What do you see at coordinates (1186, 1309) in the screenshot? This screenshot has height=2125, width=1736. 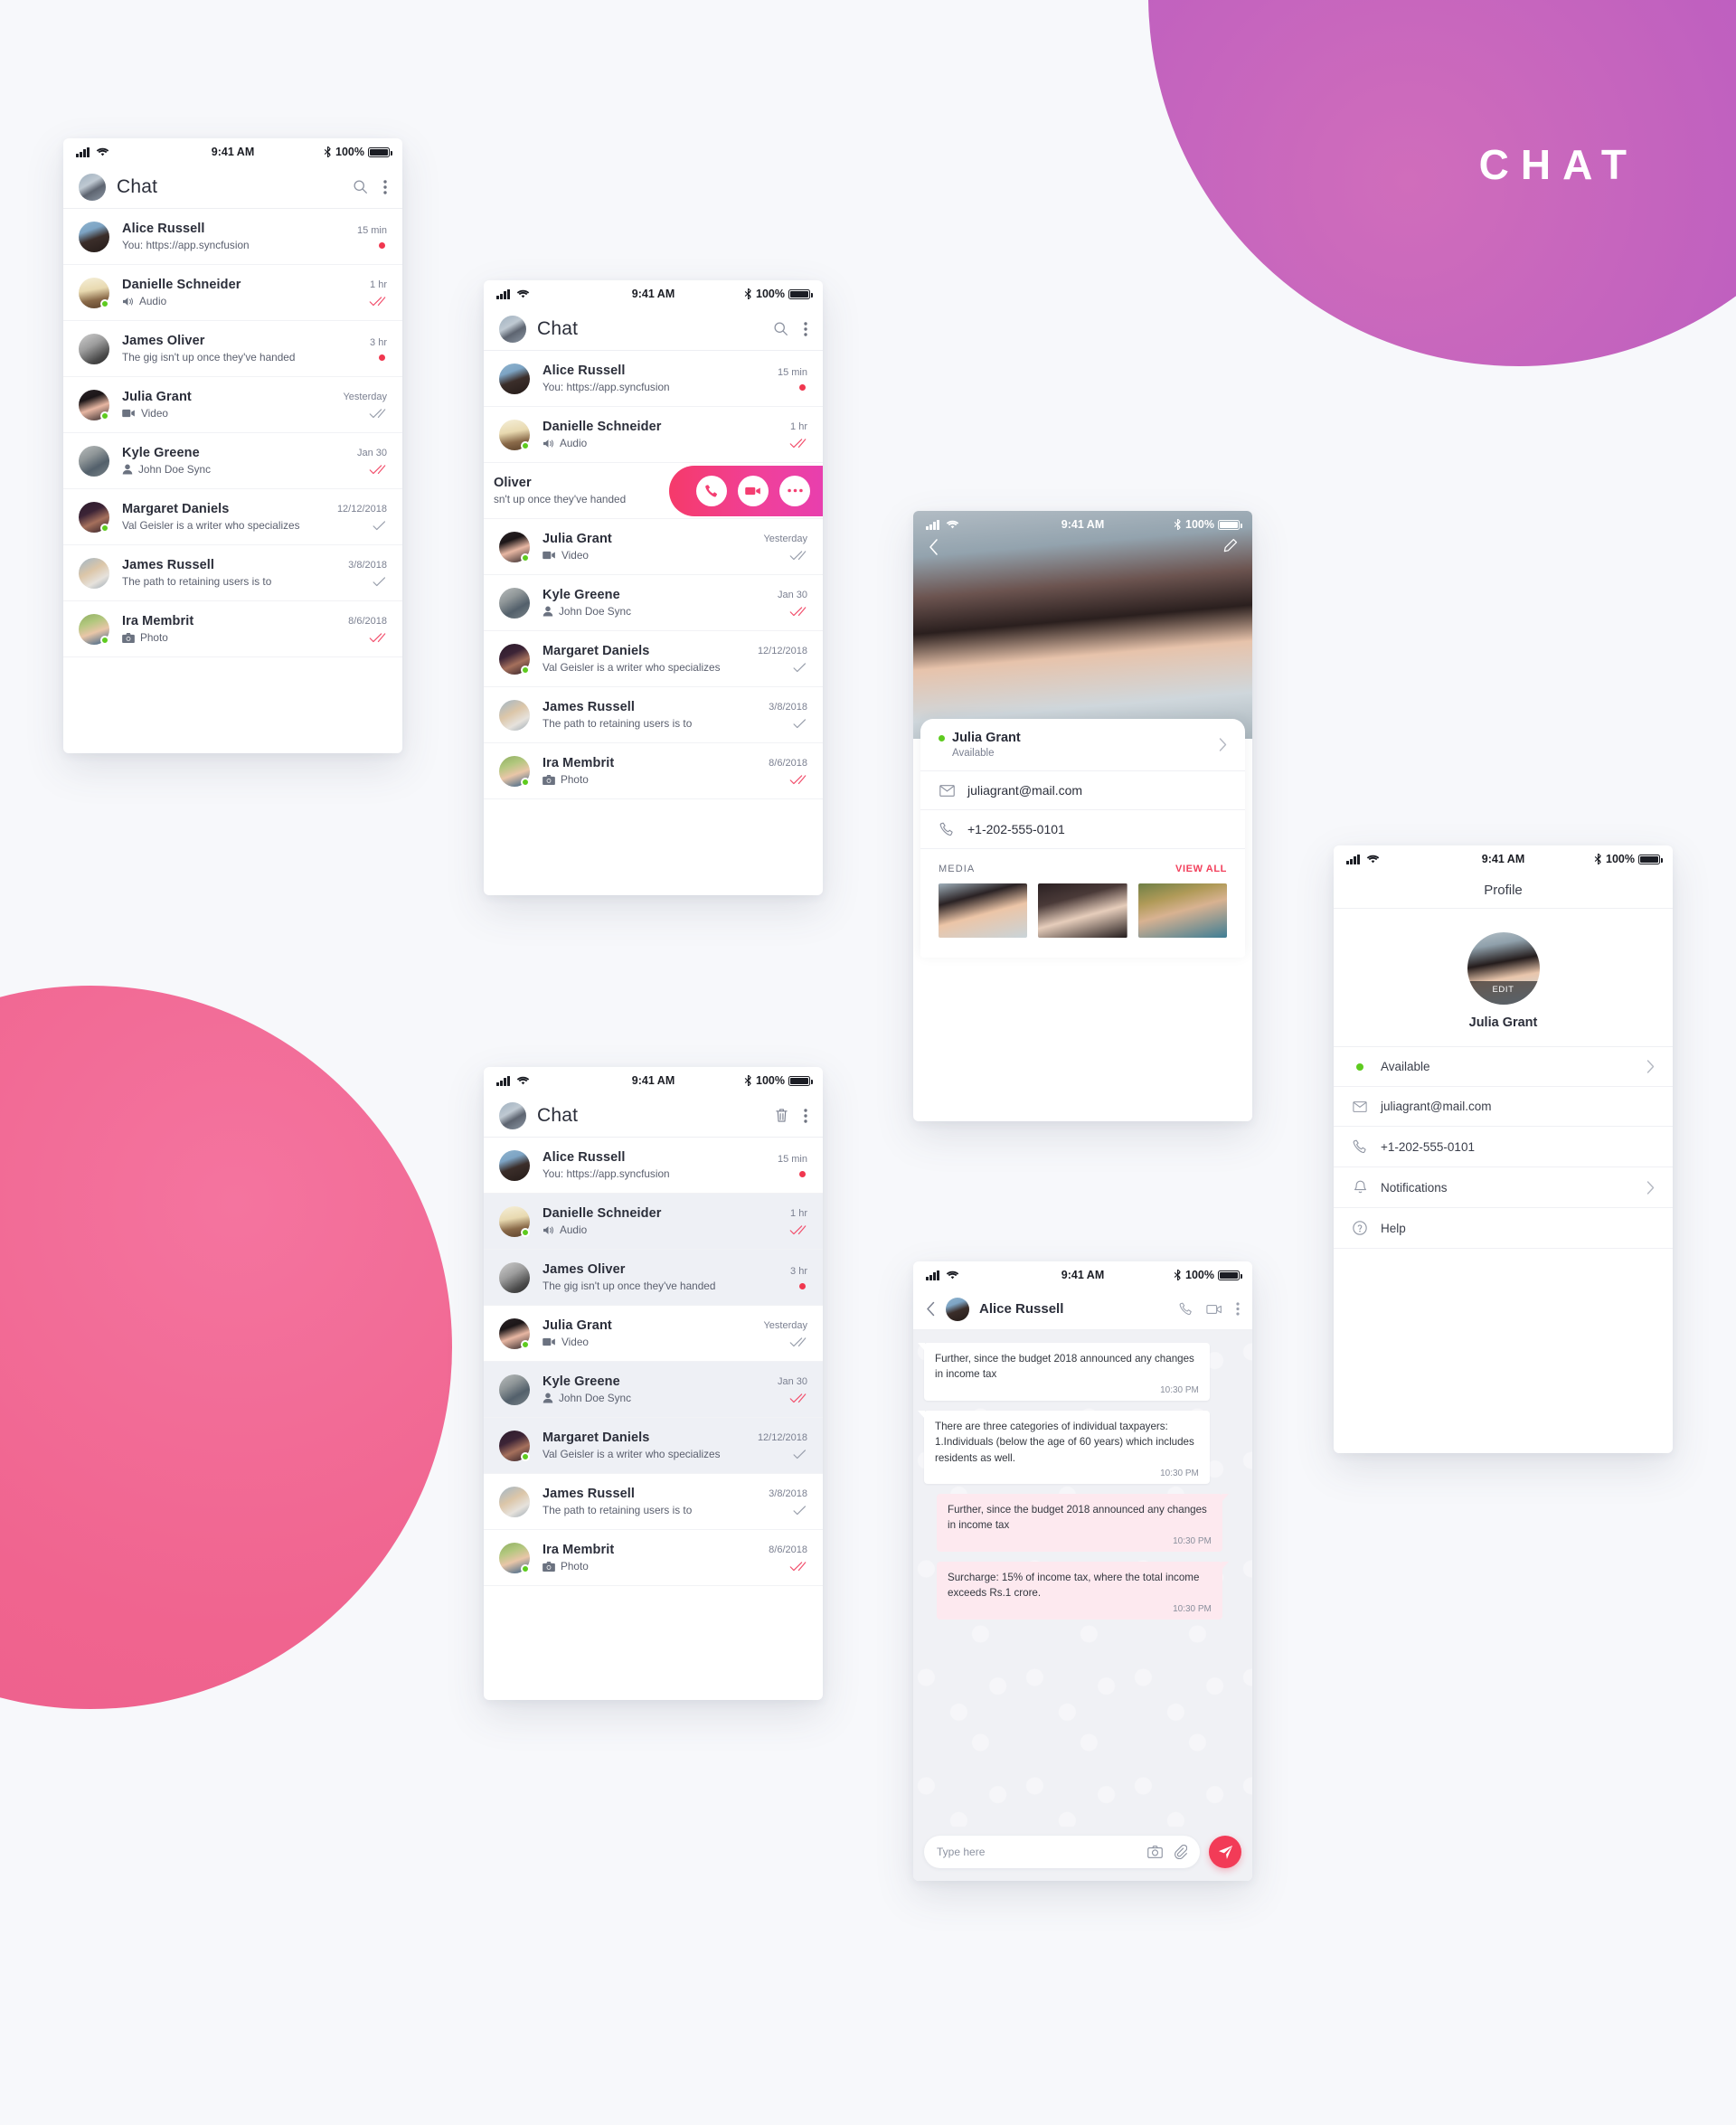 I see `phone-icon` at bounding box center [1186, 1309].